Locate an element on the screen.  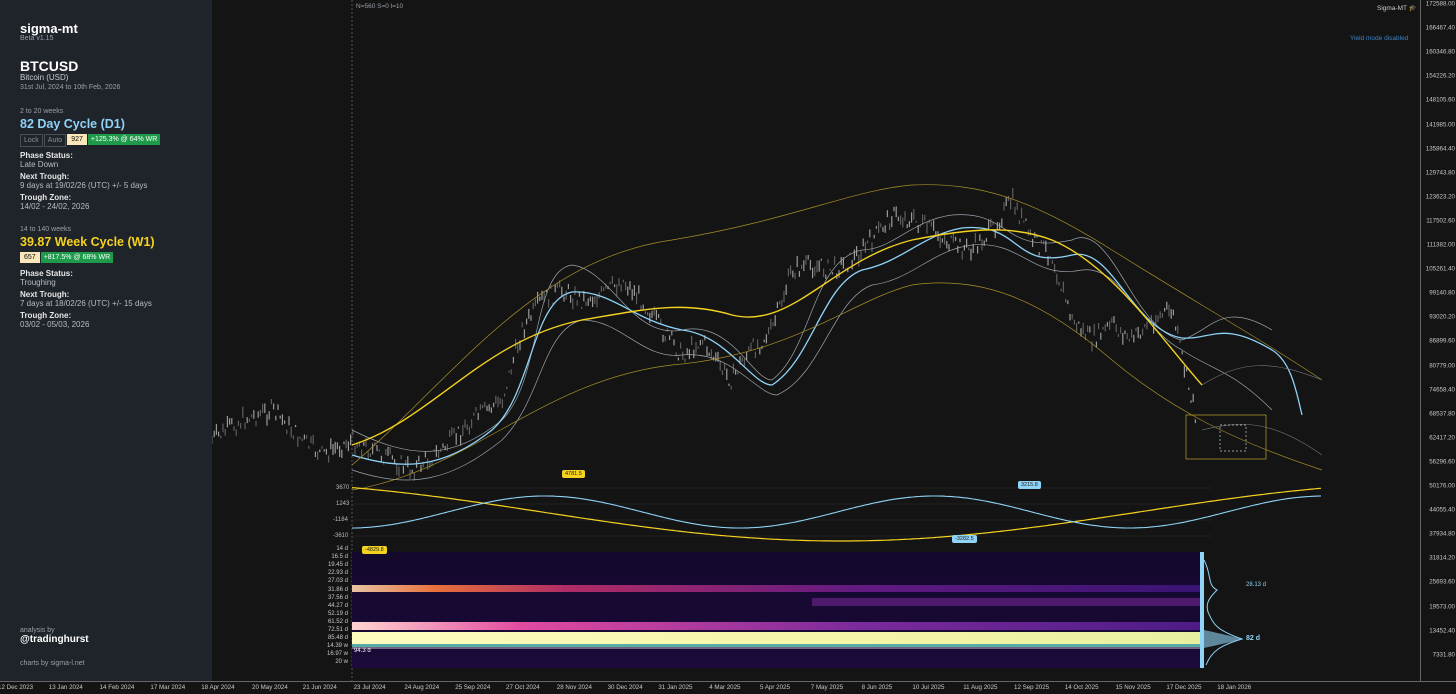
spectrum-band-27d is located at coordinates (776, 588).